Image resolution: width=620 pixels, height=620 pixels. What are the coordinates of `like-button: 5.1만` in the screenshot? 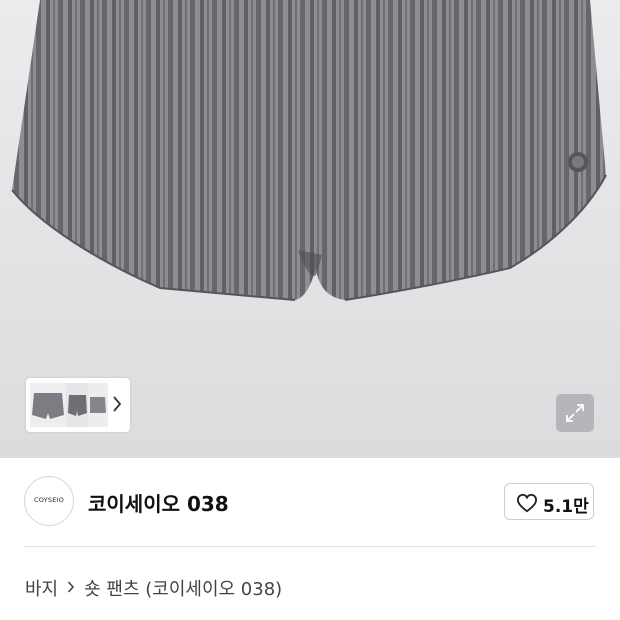 It's located at (549, 501).